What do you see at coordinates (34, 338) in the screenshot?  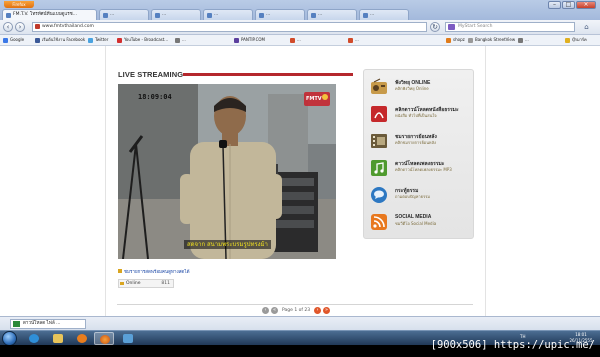 I see `taskbar-app-ie` at bounding box center [34, 338].